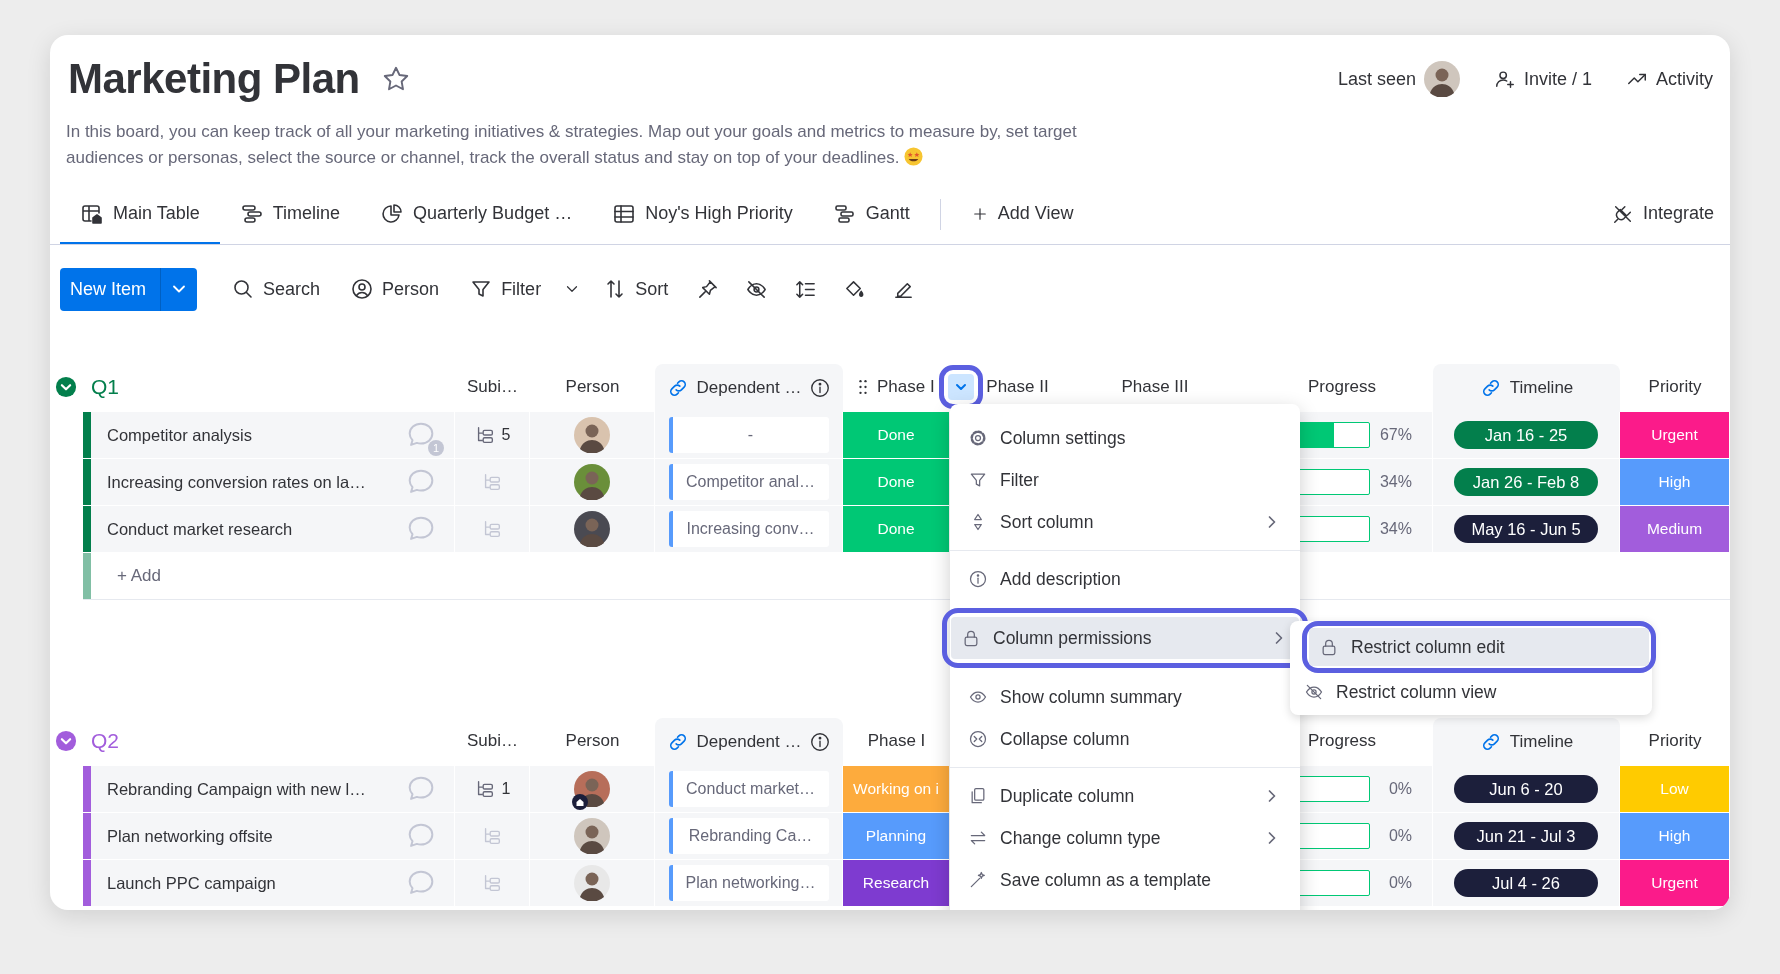 This screenshot has height=974, width=1780. Describe the element at coordinates (1398, 79) in the screenshot. I see `last-seen-button: Last seen` at that location.